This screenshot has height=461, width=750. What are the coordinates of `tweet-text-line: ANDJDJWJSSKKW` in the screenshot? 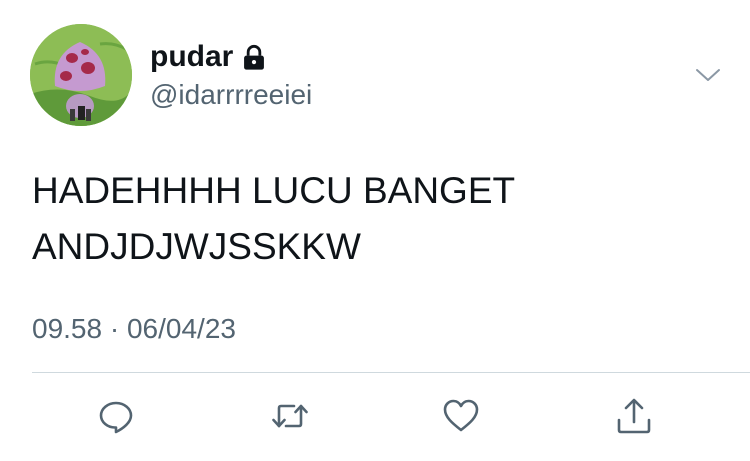 It's located at (196, 246).